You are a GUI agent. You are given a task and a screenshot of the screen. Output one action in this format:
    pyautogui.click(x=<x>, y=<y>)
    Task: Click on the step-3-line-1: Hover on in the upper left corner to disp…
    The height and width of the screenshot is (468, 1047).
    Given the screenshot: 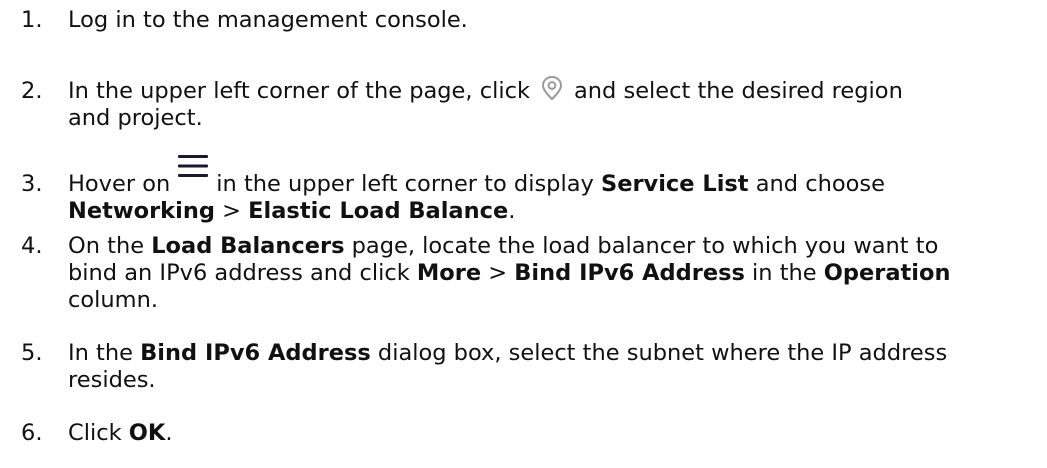 What is the action you would take?
    pyautogui.click(x=555, y=176)
    